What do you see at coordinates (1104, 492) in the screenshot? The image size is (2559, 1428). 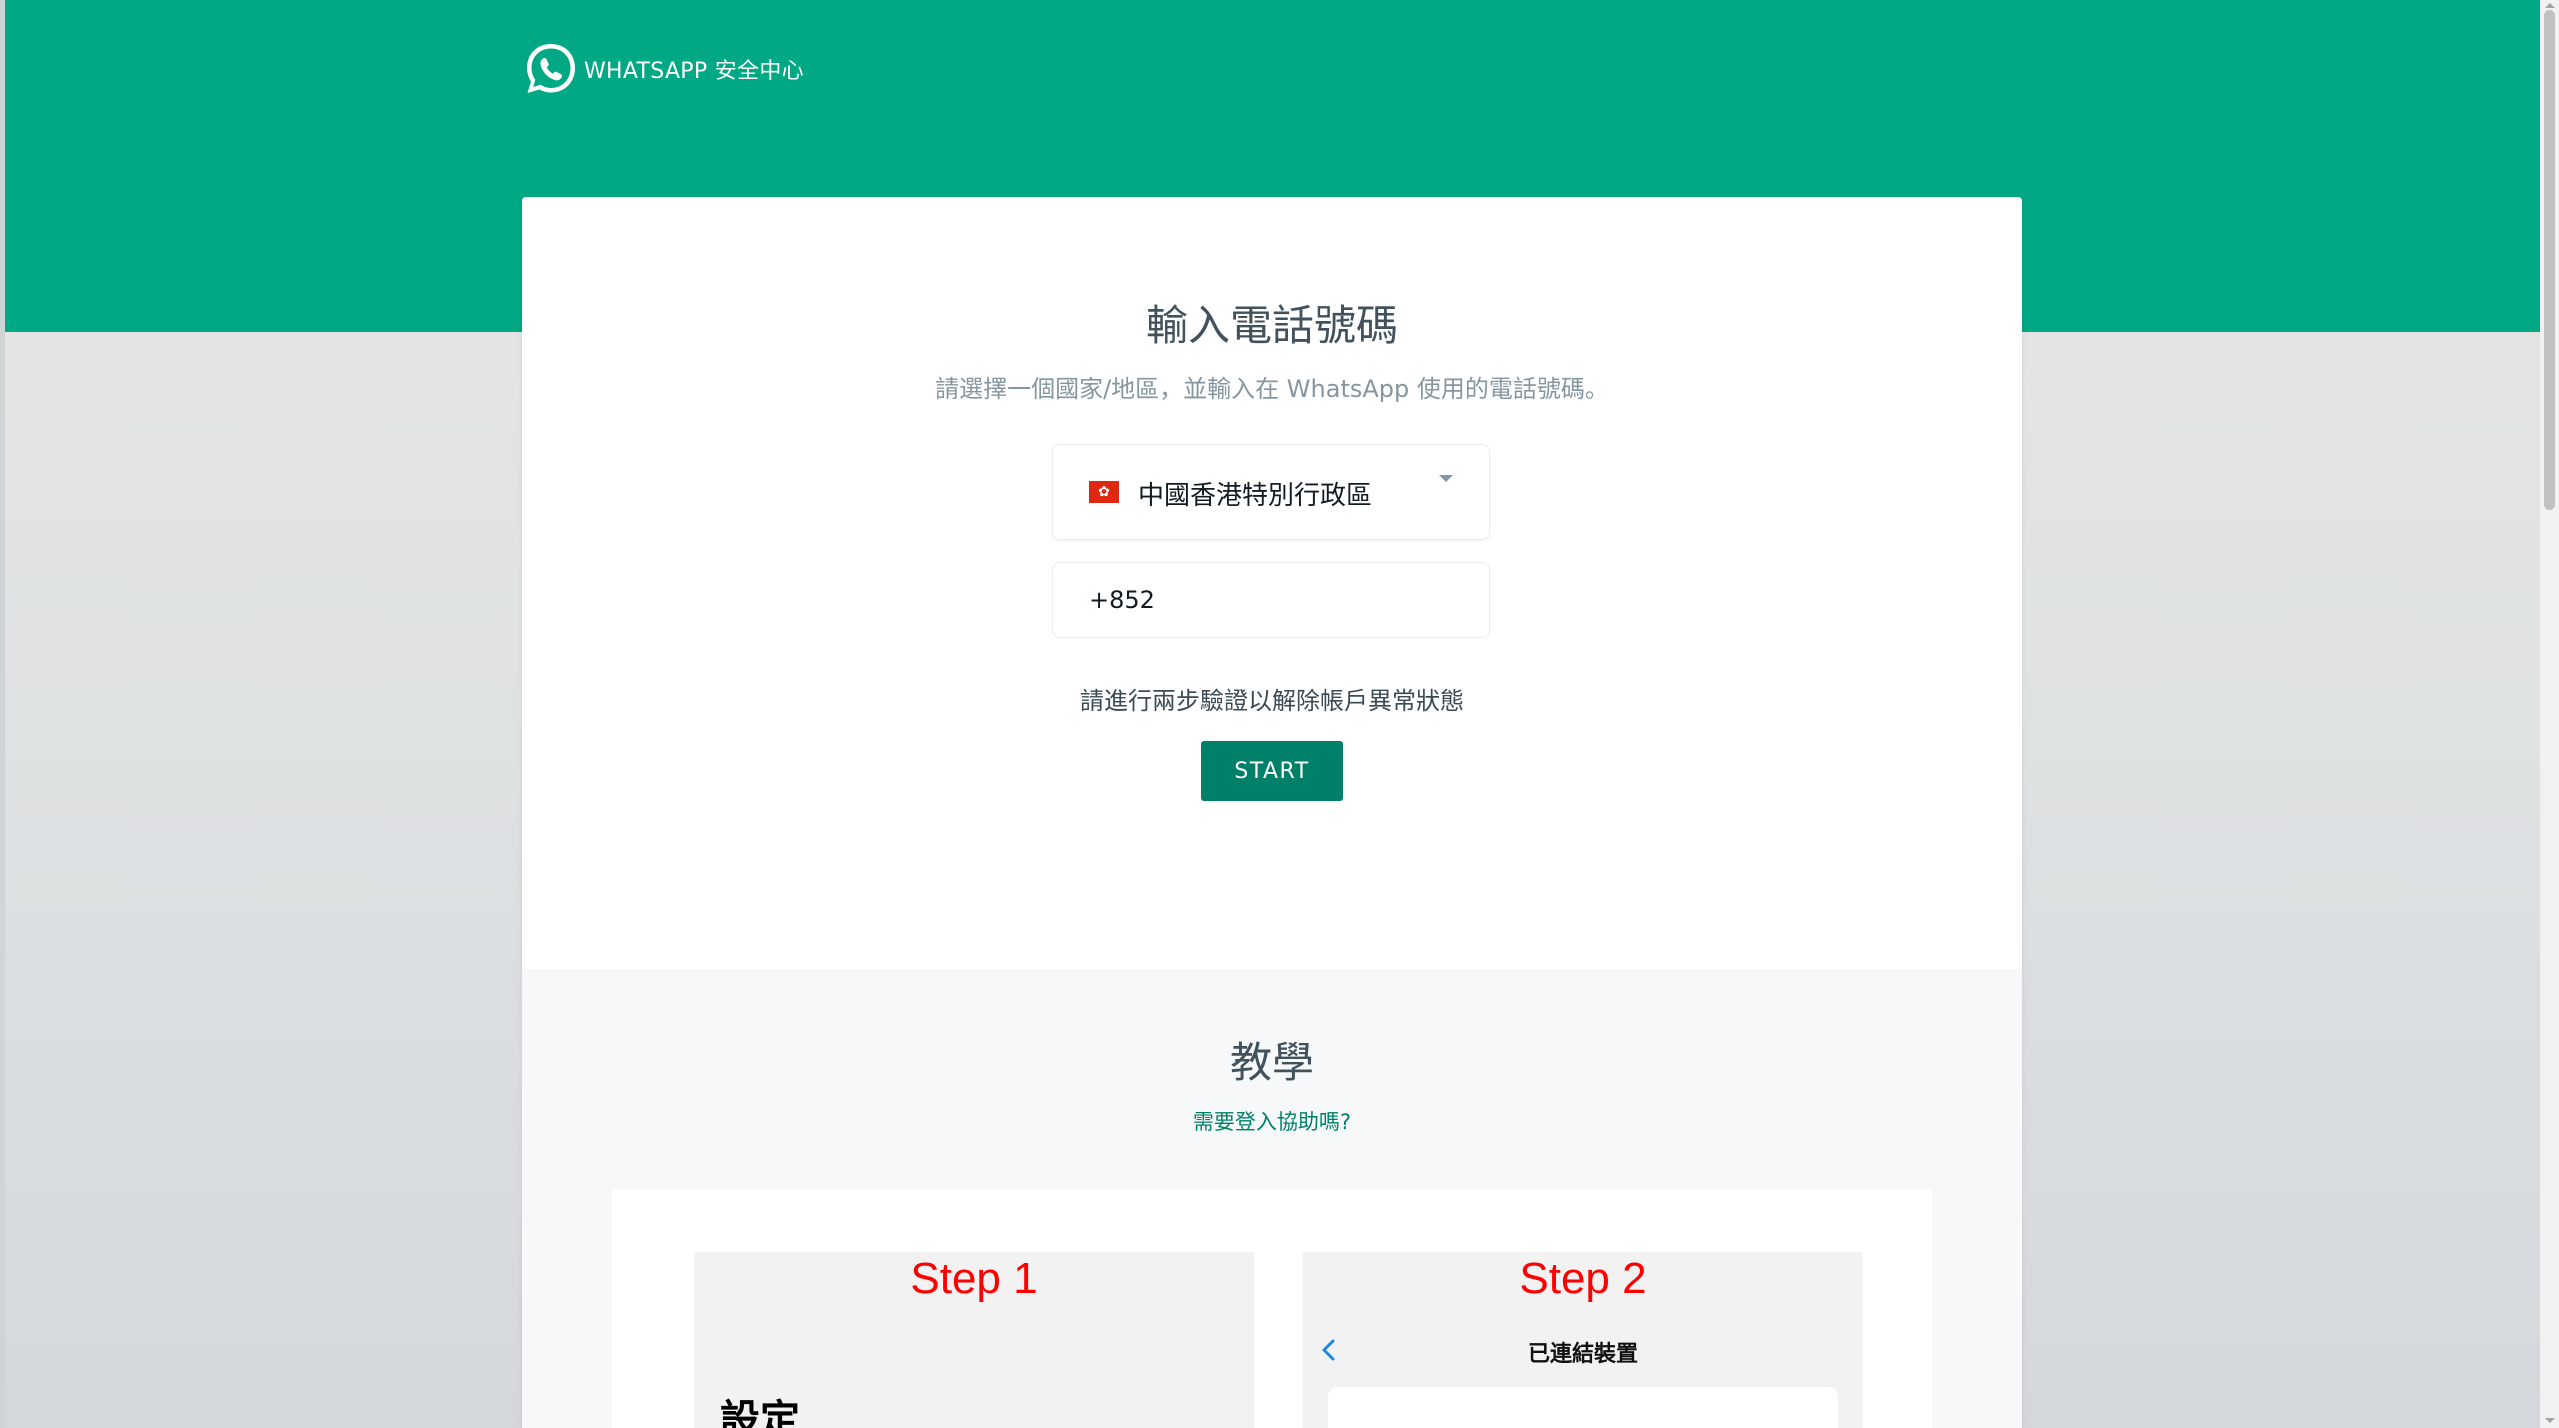 I see `hong-kong-flag-icon: ✿` at bounding box center [1104, 492].